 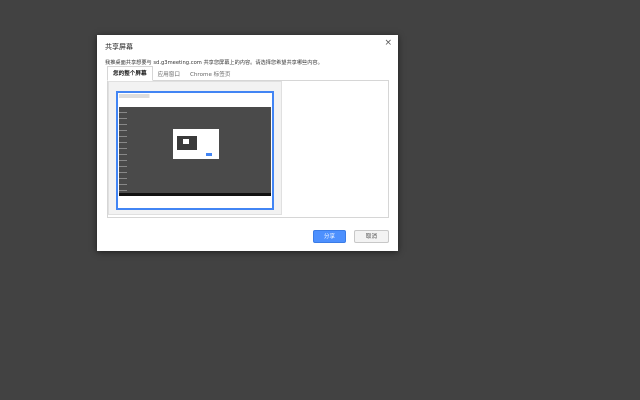 I want to click on screen-thumbnail, so click(x=195, y=150).